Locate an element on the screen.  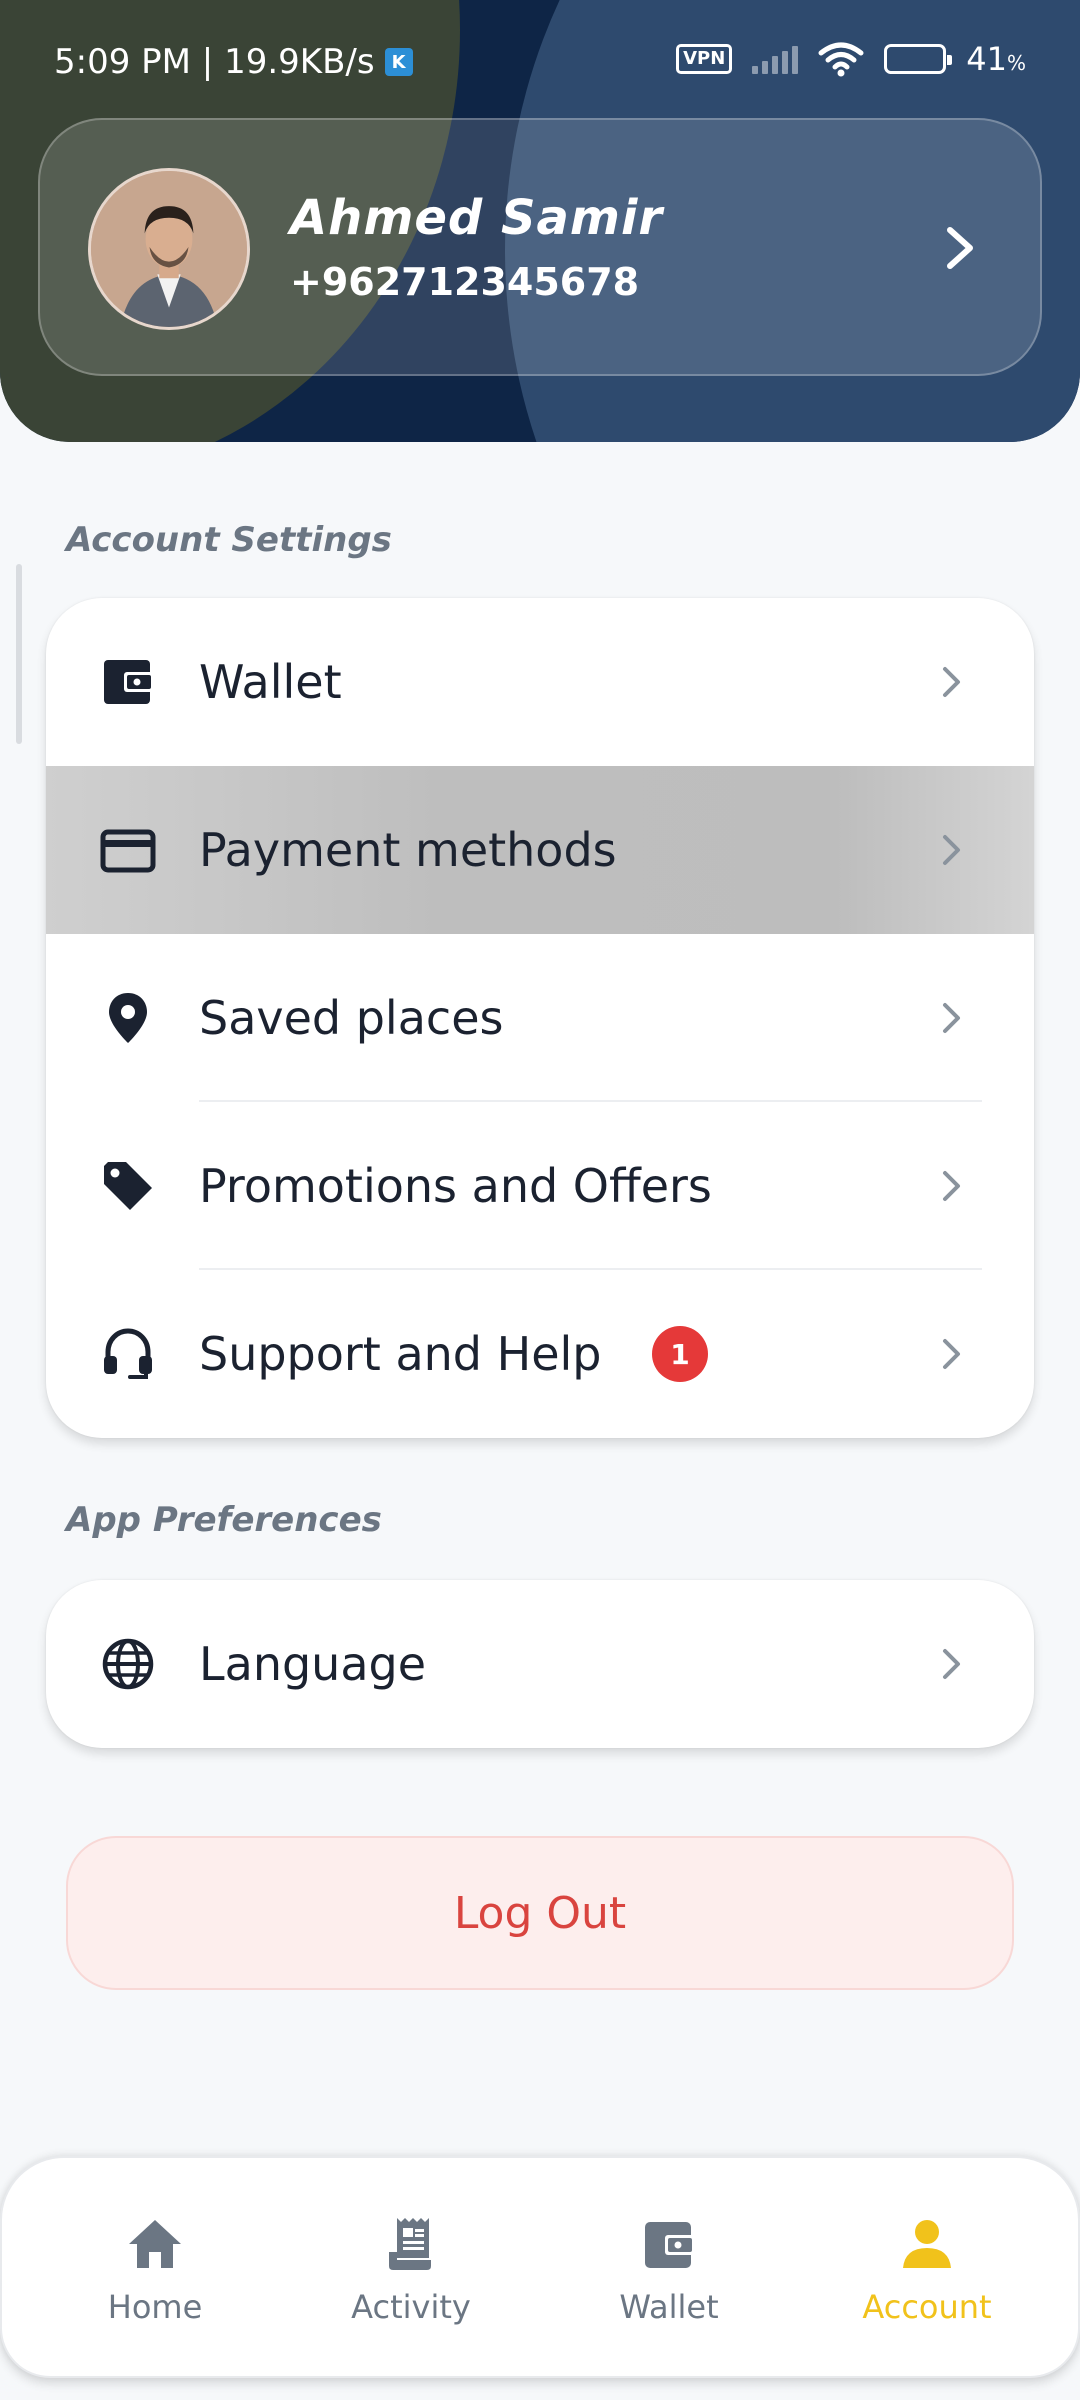
status-left: 5:09 PM | 19.9KB/s K is located at coordinates (233, 62).